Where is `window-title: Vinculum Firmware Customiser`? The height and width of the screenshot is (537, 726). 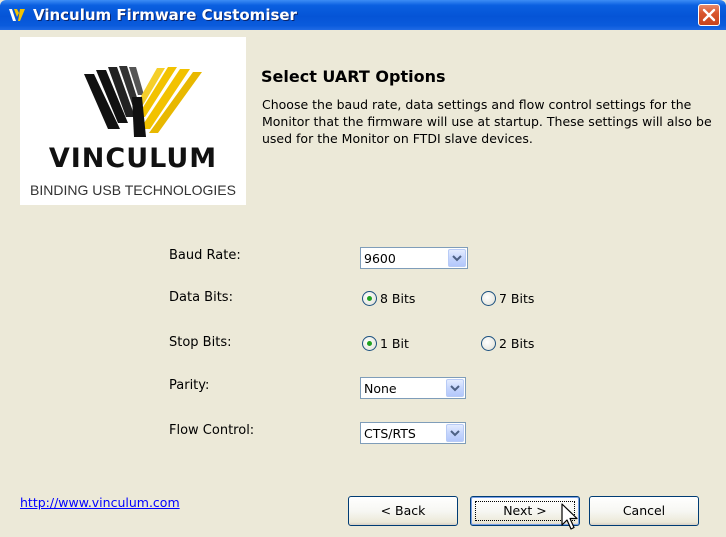 window-title: Vinculum Firmware Customiser is located at coordinates (165, 15).